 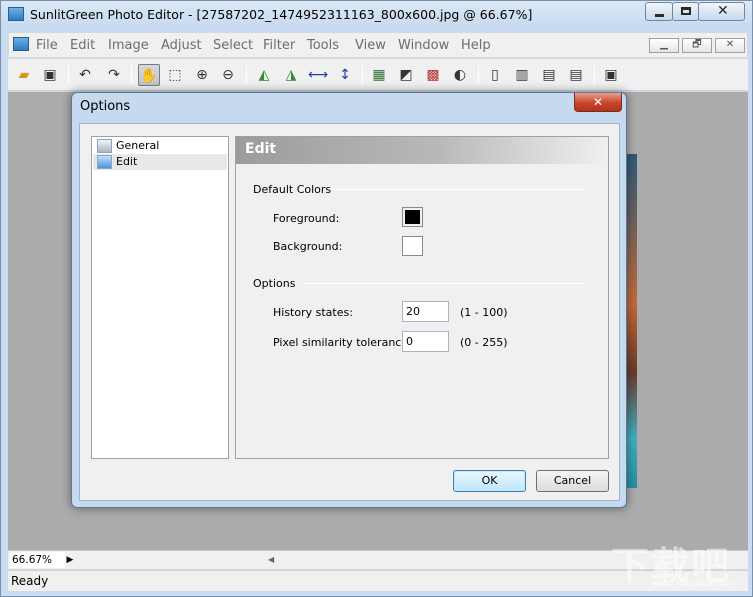 What do you see at coordinates (16, 14) in the screenshot?
I see `app-icon` at bounding box center [16, 14].